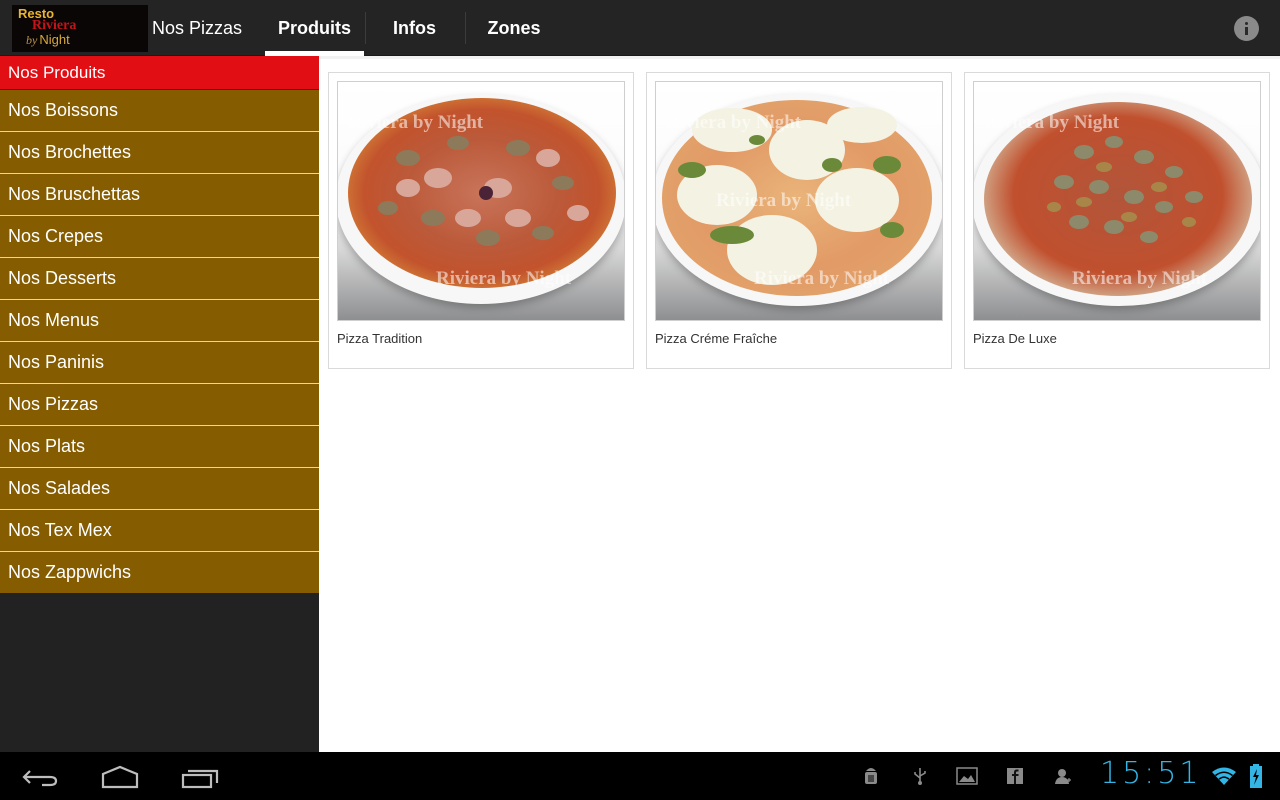  I want to click on recent-apps-icon, so click(200, 777).